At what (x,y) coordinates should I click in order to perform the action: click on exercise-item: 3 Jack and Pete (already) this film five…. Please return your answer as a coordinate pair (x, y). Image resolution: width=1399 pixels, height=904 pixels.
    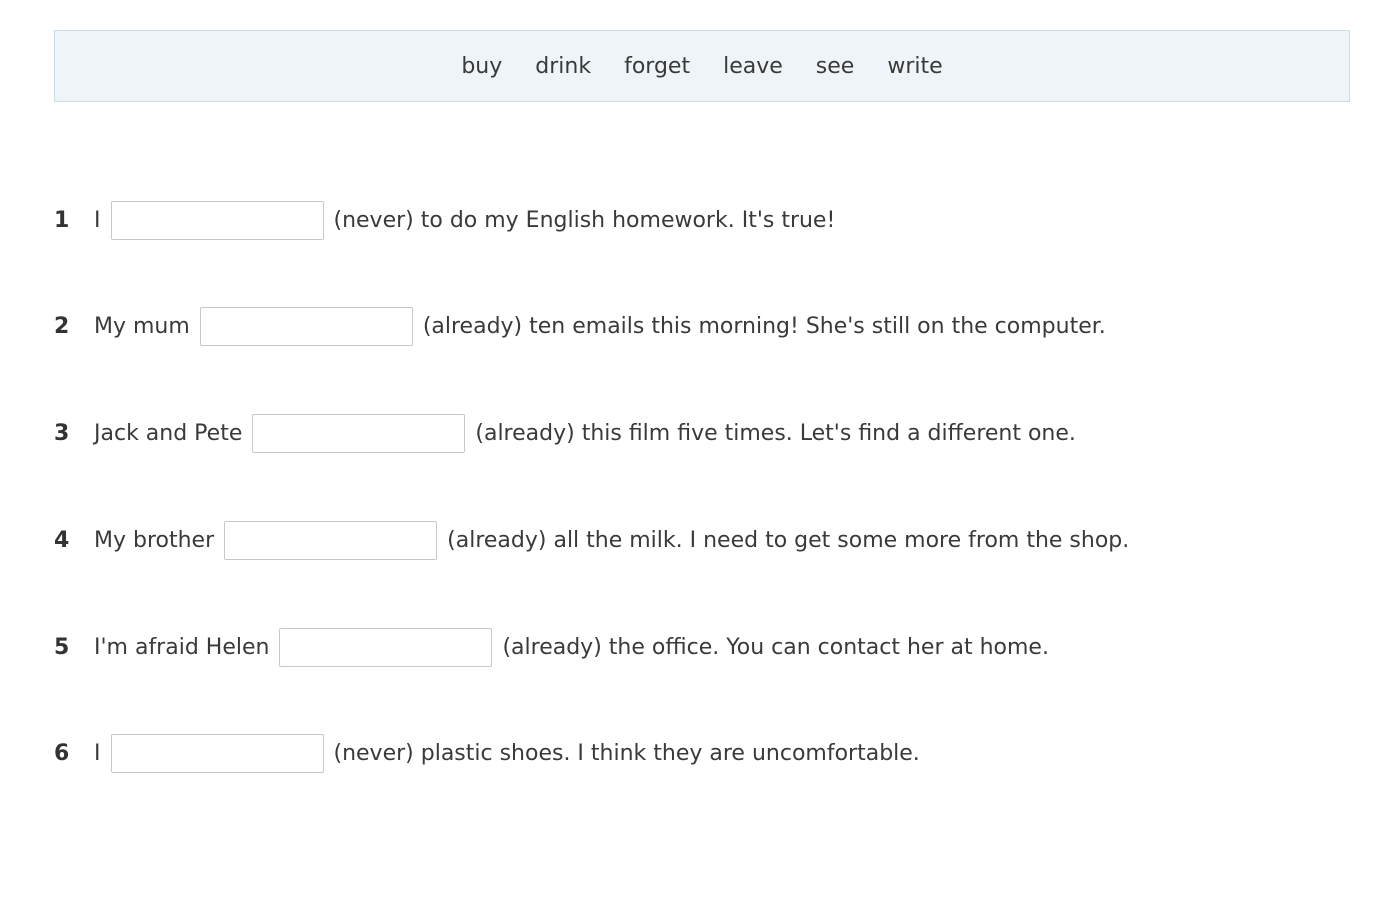
    Looking at the image, I should click on (591, 434).